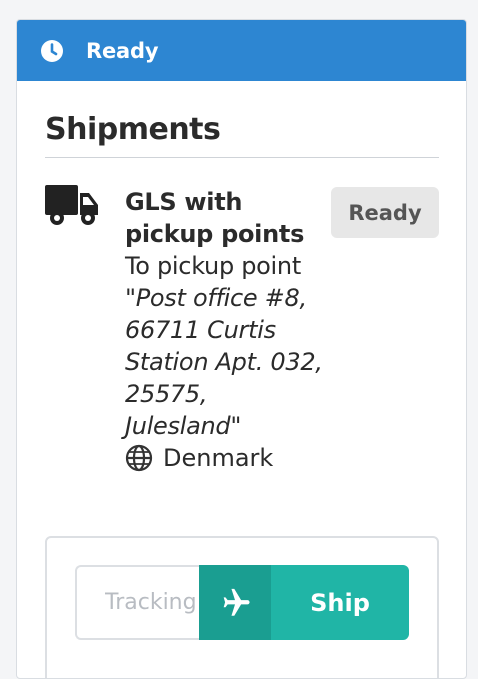 The height and width of the screenshot is (679, 478). Describe the element at coordinates (72, 207) in the screenshot. I see `truck-icon` at that location.